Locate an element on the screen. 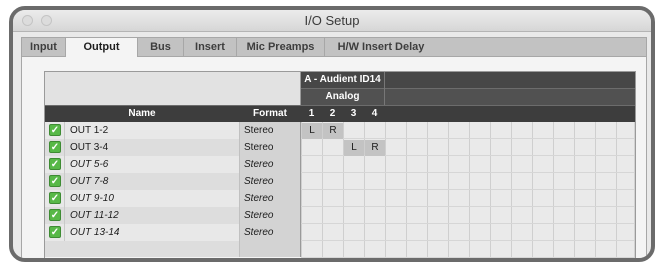 Image resolution: width=664 pixels, height=266 pixels. channel-header: 1 is located at coordinates (311, 113).